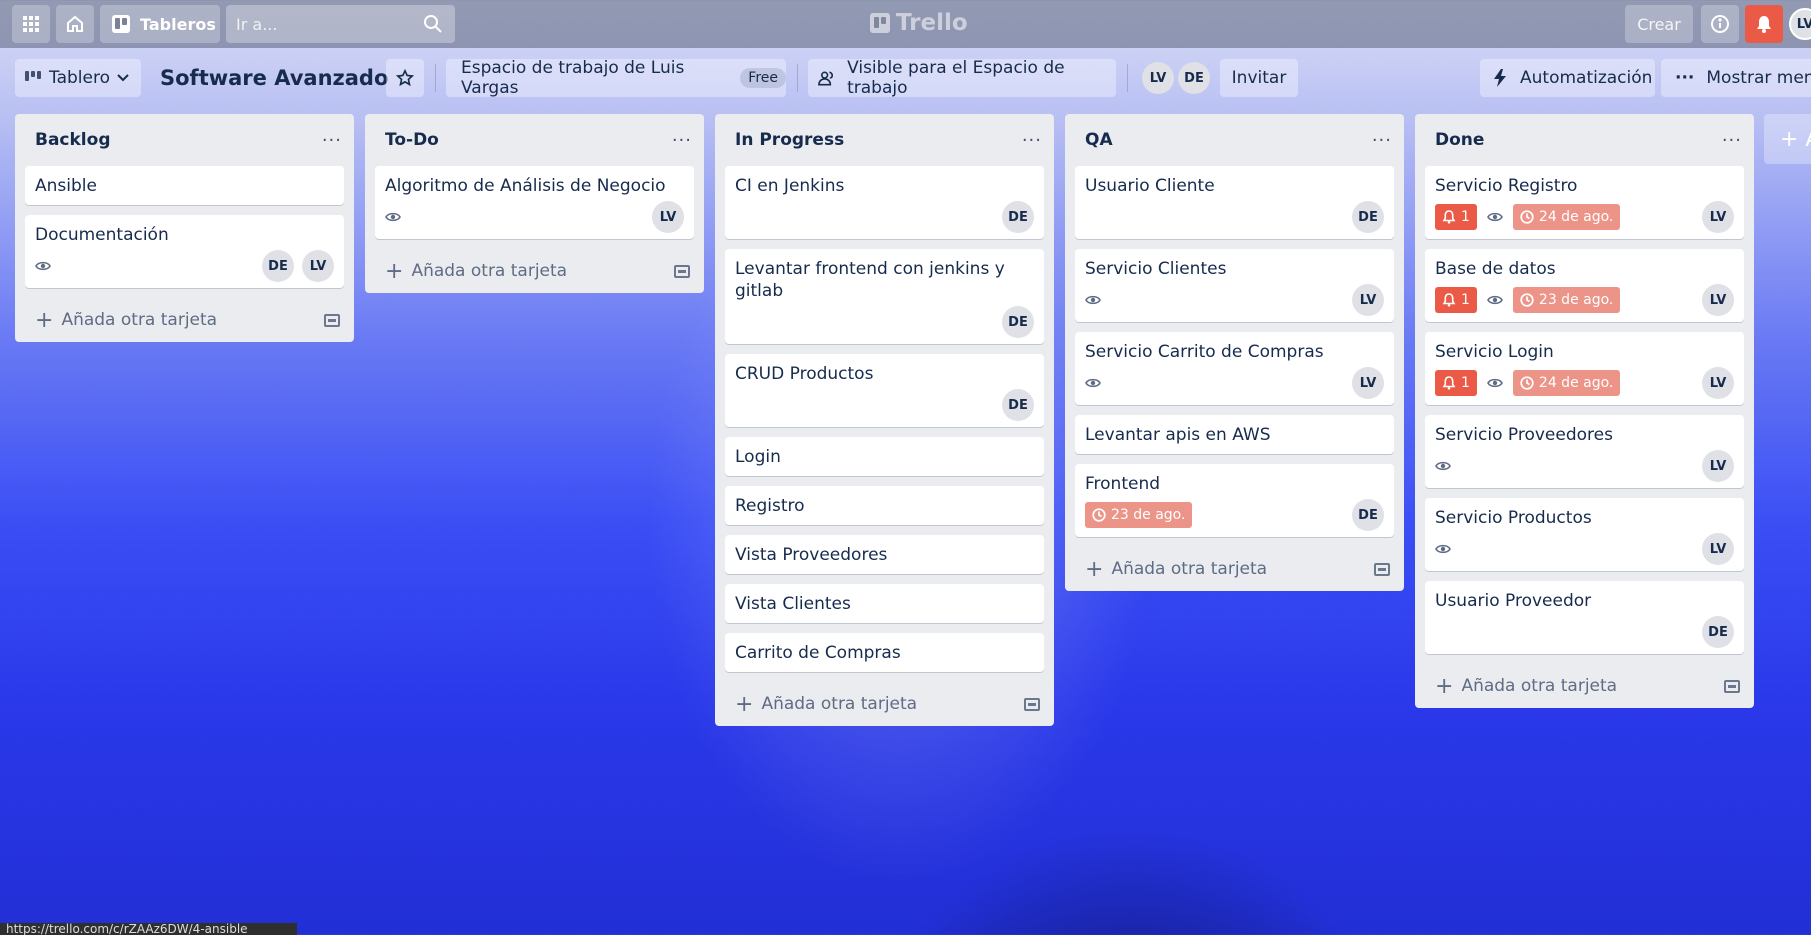 The height and width of the screenshot is (935, 1811). Describe the element at coordinates (75, 24) in the screenshot. I see `home-button` at that location.